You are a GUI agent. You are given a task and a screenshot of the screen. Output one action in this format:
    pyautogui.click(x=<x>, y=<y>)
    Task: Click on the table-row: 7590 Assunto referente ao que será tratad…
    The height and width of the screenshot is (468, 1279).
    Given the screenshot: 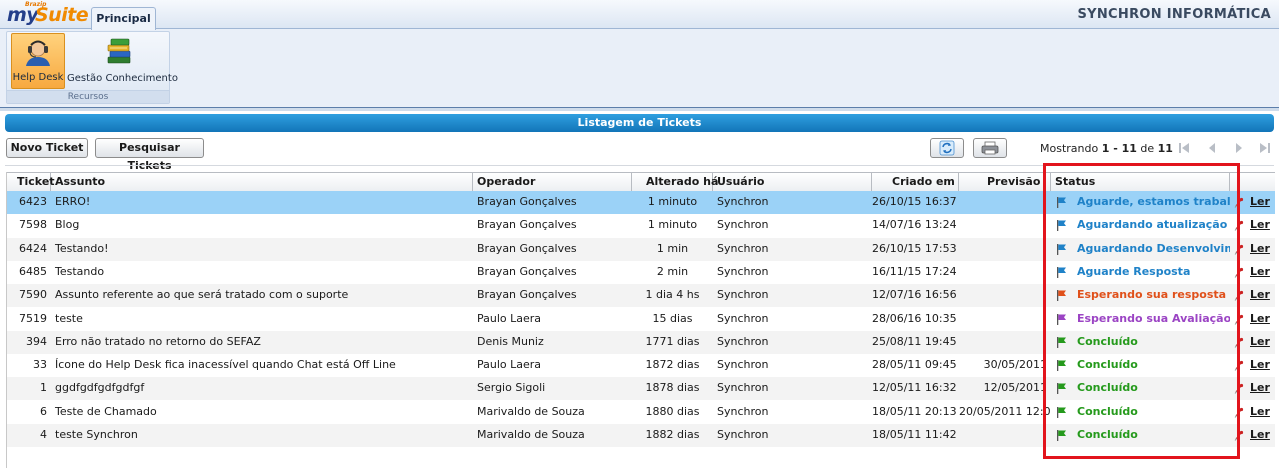 What is the action you would take?
    pyautogui.click(x=641, y=296)
    